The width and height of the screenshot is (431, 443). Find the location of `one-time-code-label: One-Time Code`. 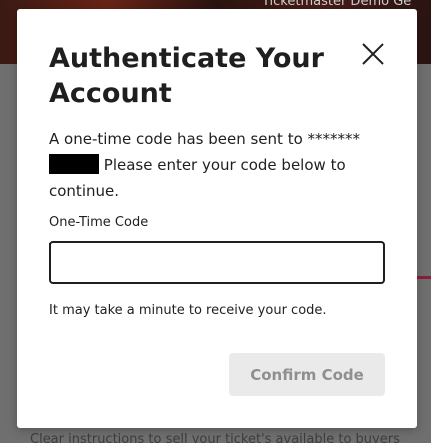

one-time-code-label: One-Time Code is located at coordinates (99, 222).